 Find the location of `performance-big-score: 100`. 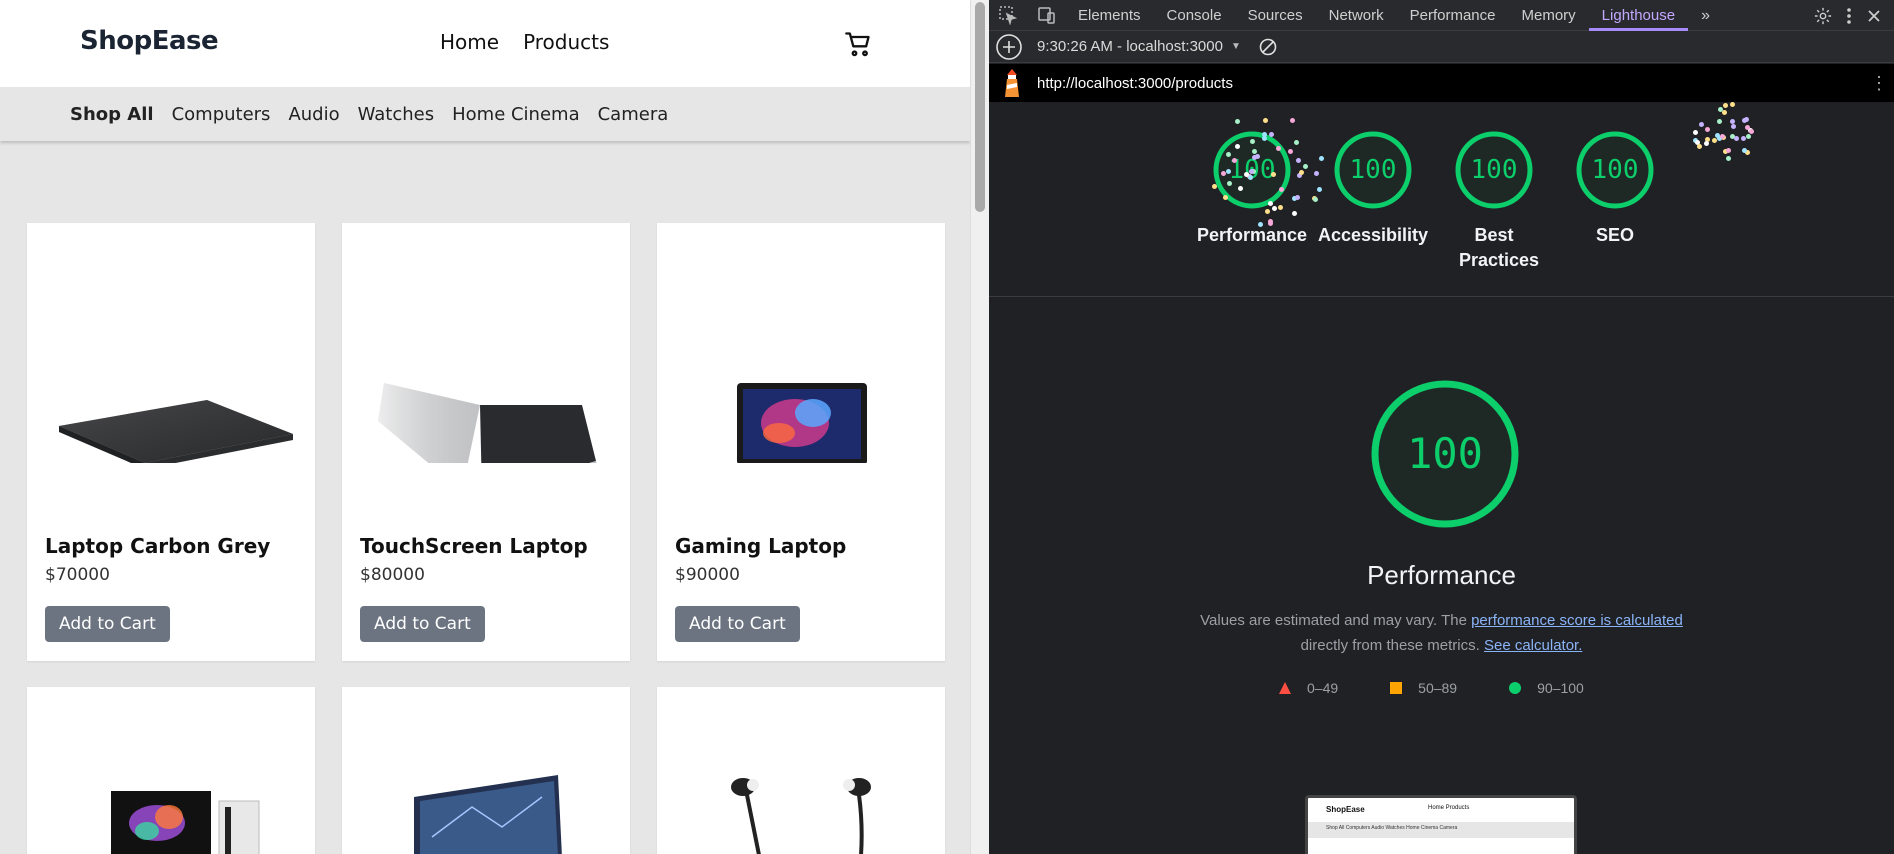

performance-big-score: 100 is located at coordinates (1445, 453).